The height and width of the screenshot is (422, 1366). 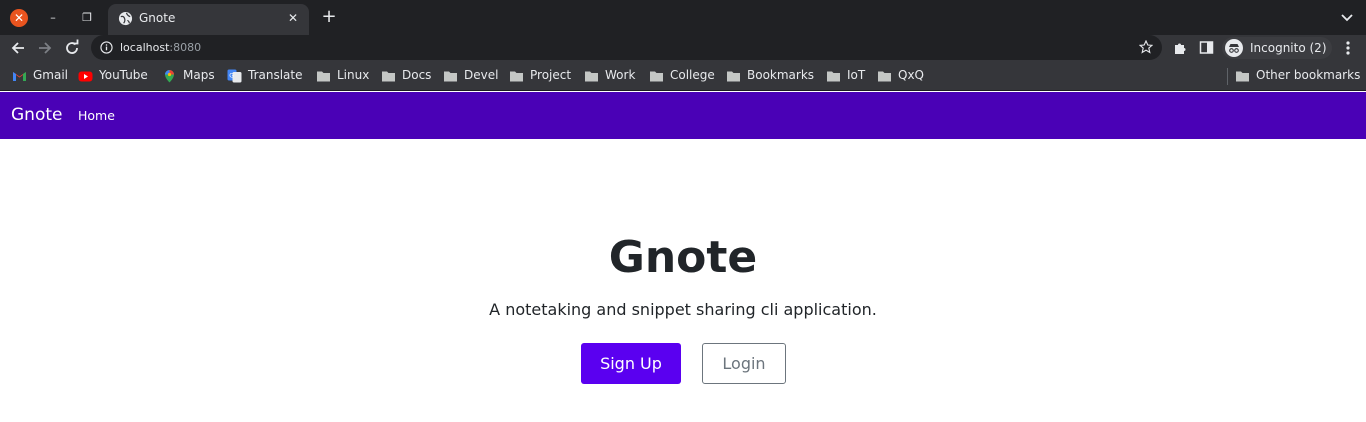 I want to click on bookmark-label: Project, so click(x=551, y=75).